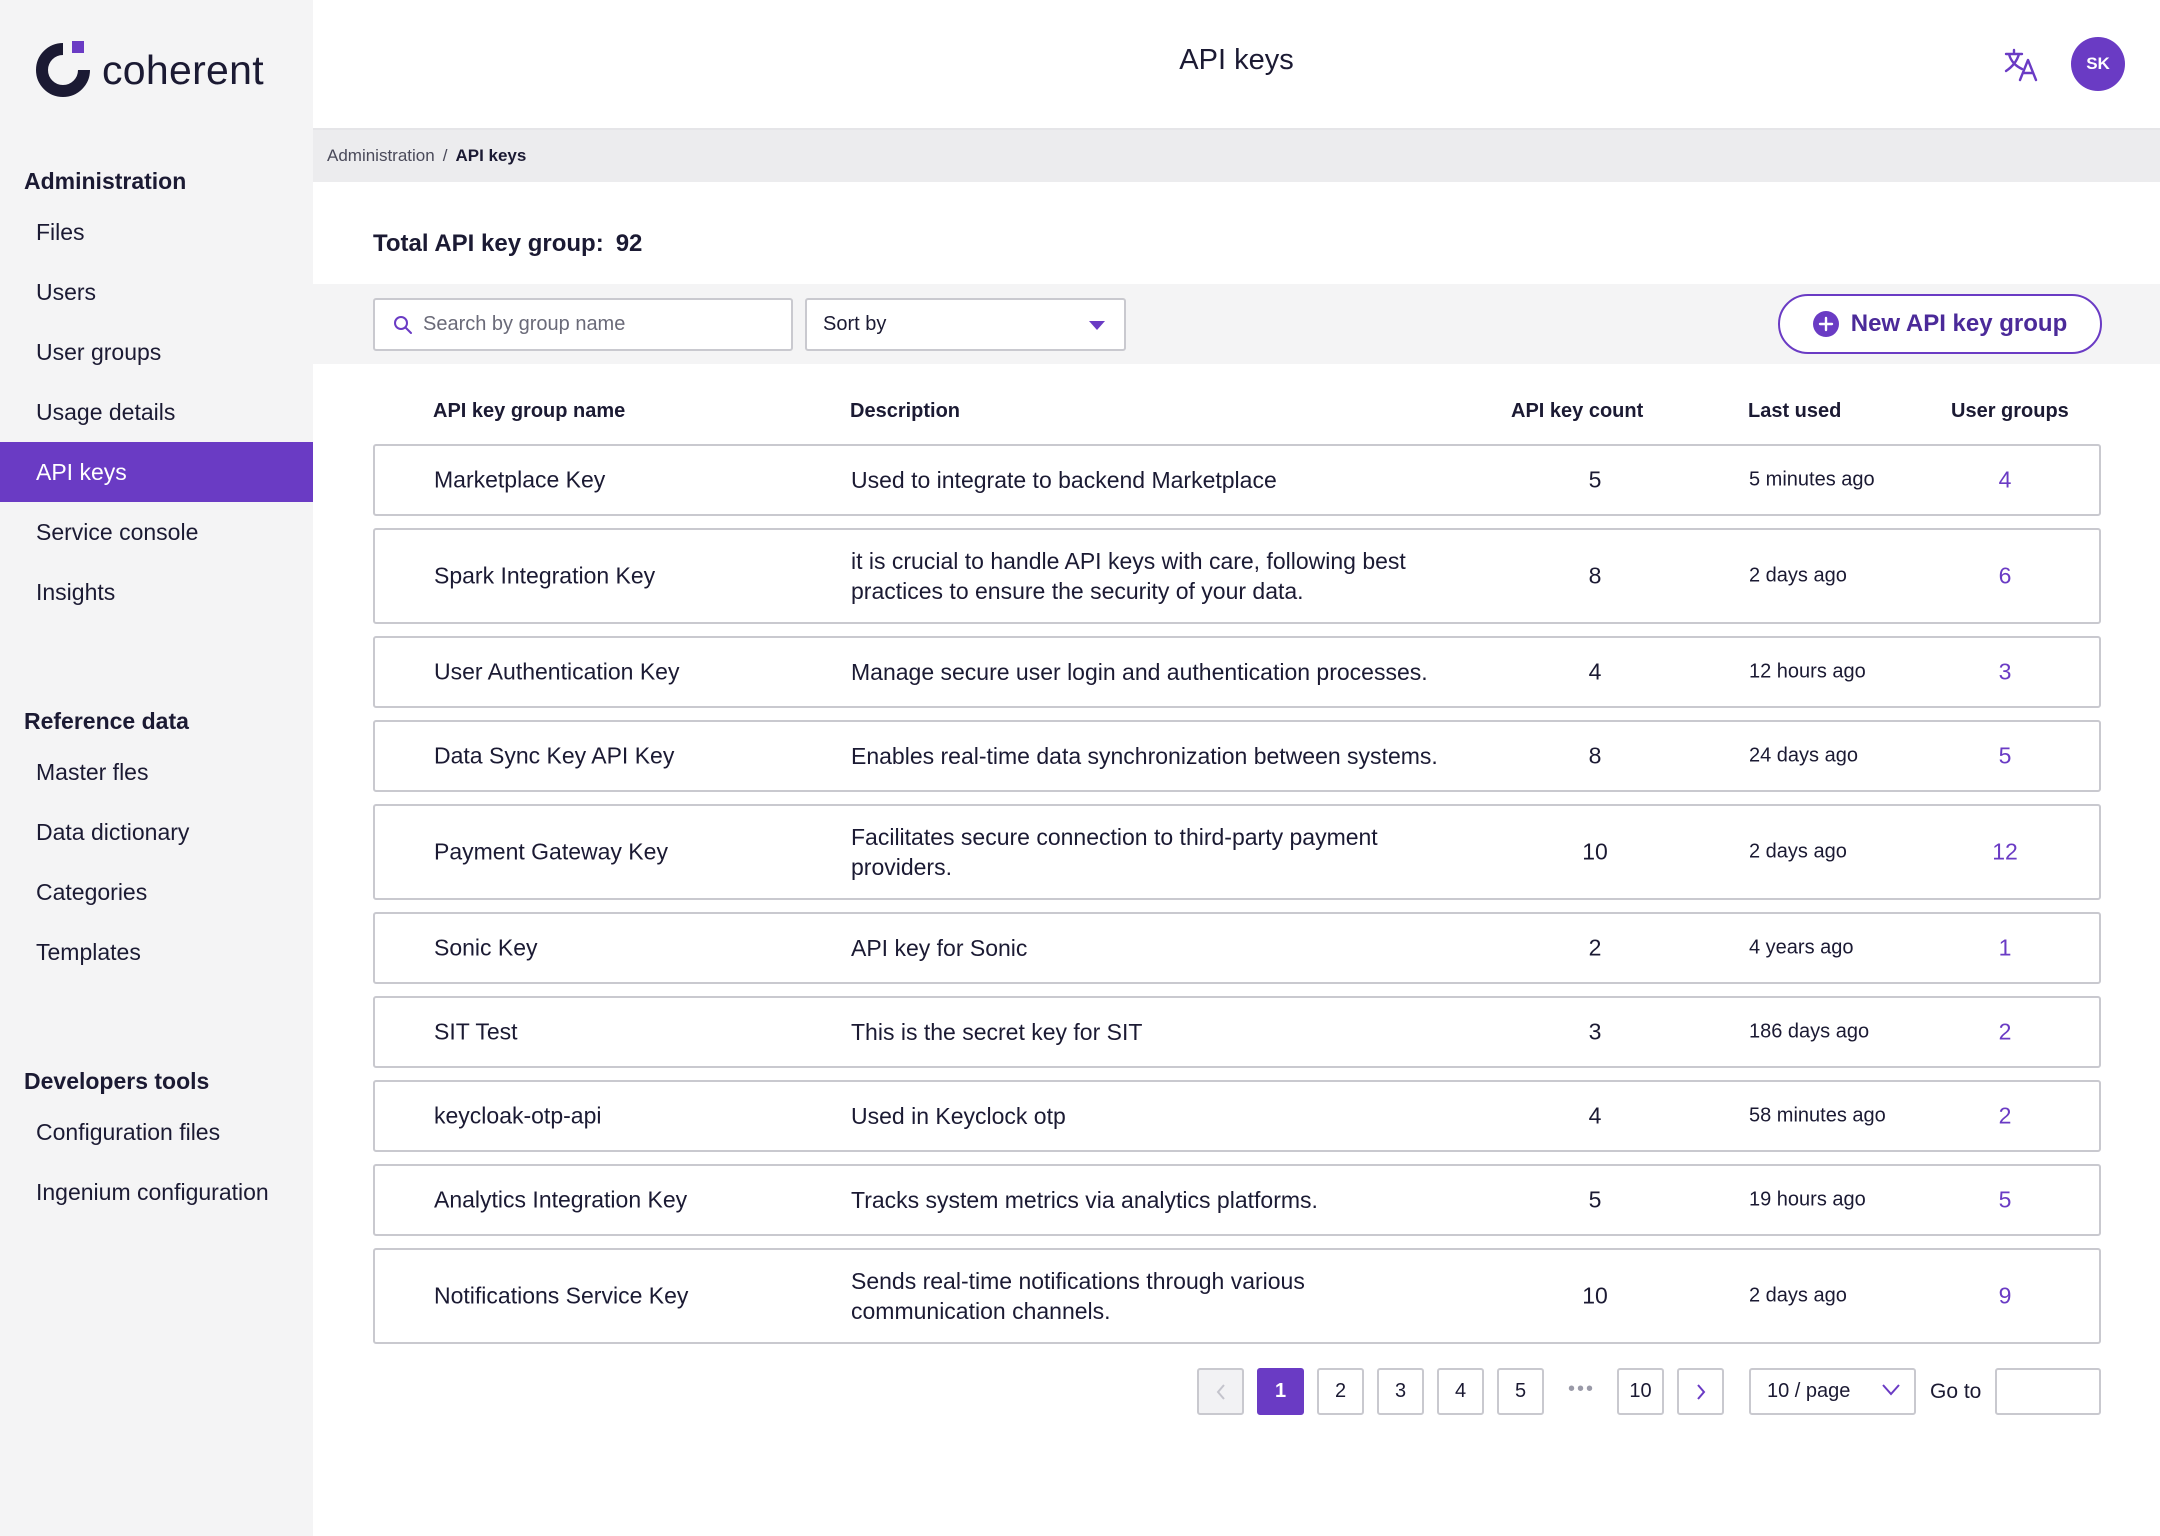 The height and width of the screenshot is (1536, 2160). Describe the element at coordinates (519, 480) in the screenshot. I see `api-key-group-name: Marketplace Key` at that location.